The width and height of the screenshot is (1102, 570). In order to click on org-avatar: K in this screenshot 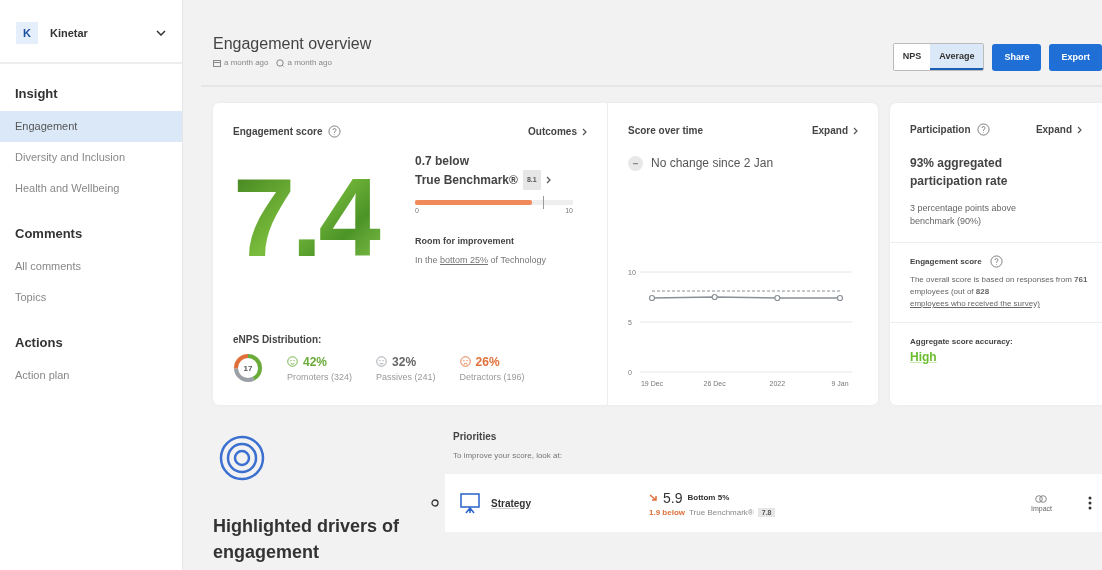, I will do `click(27, 33)`.